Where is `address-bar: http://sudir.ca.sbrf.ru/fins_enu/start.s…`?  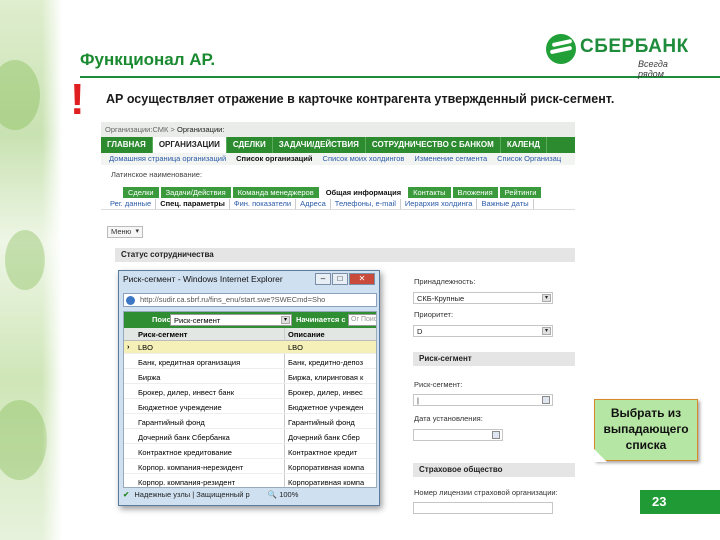
address-bar: http://sudir.ca.sbrf.ru/fins_enu/start.s… is located at coordinates (250, 300).